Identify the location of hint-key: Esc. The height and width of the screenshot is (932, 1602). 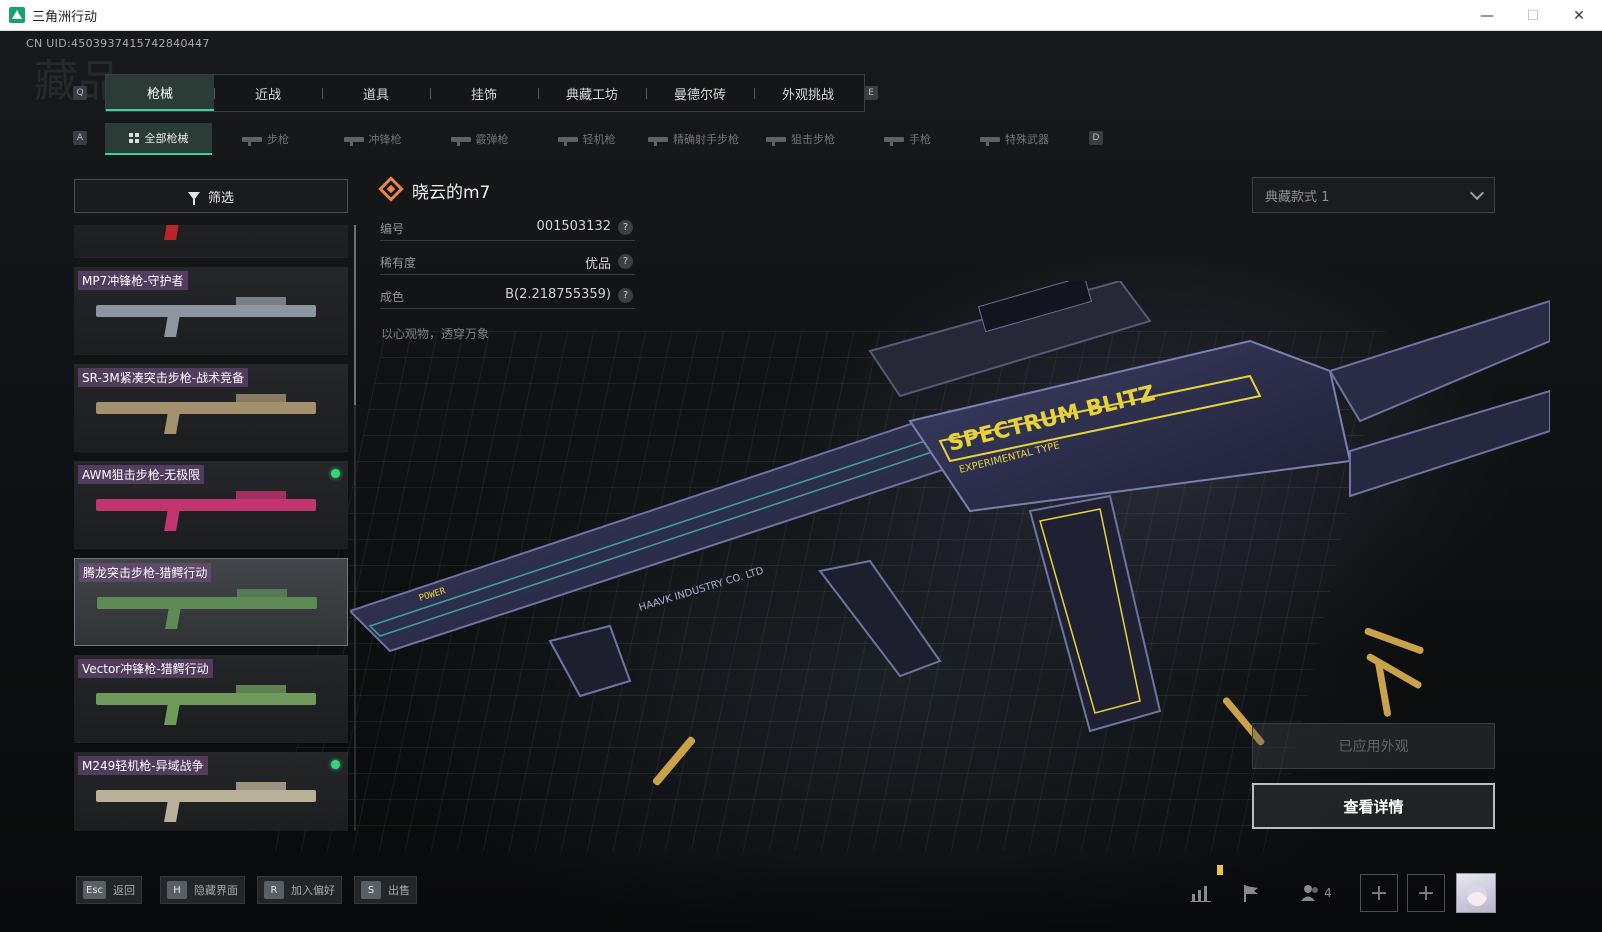
(95, 890).